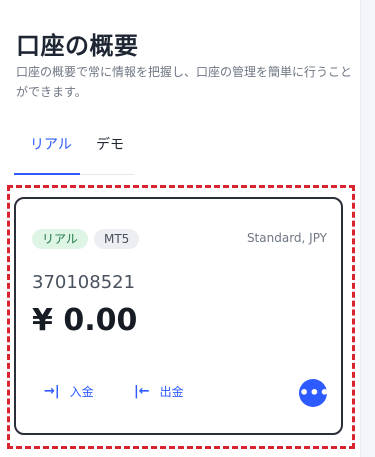 The width and height of the screenshot is (375, 457). I want to click on adjacent-panel-edge, so click(367, 228).